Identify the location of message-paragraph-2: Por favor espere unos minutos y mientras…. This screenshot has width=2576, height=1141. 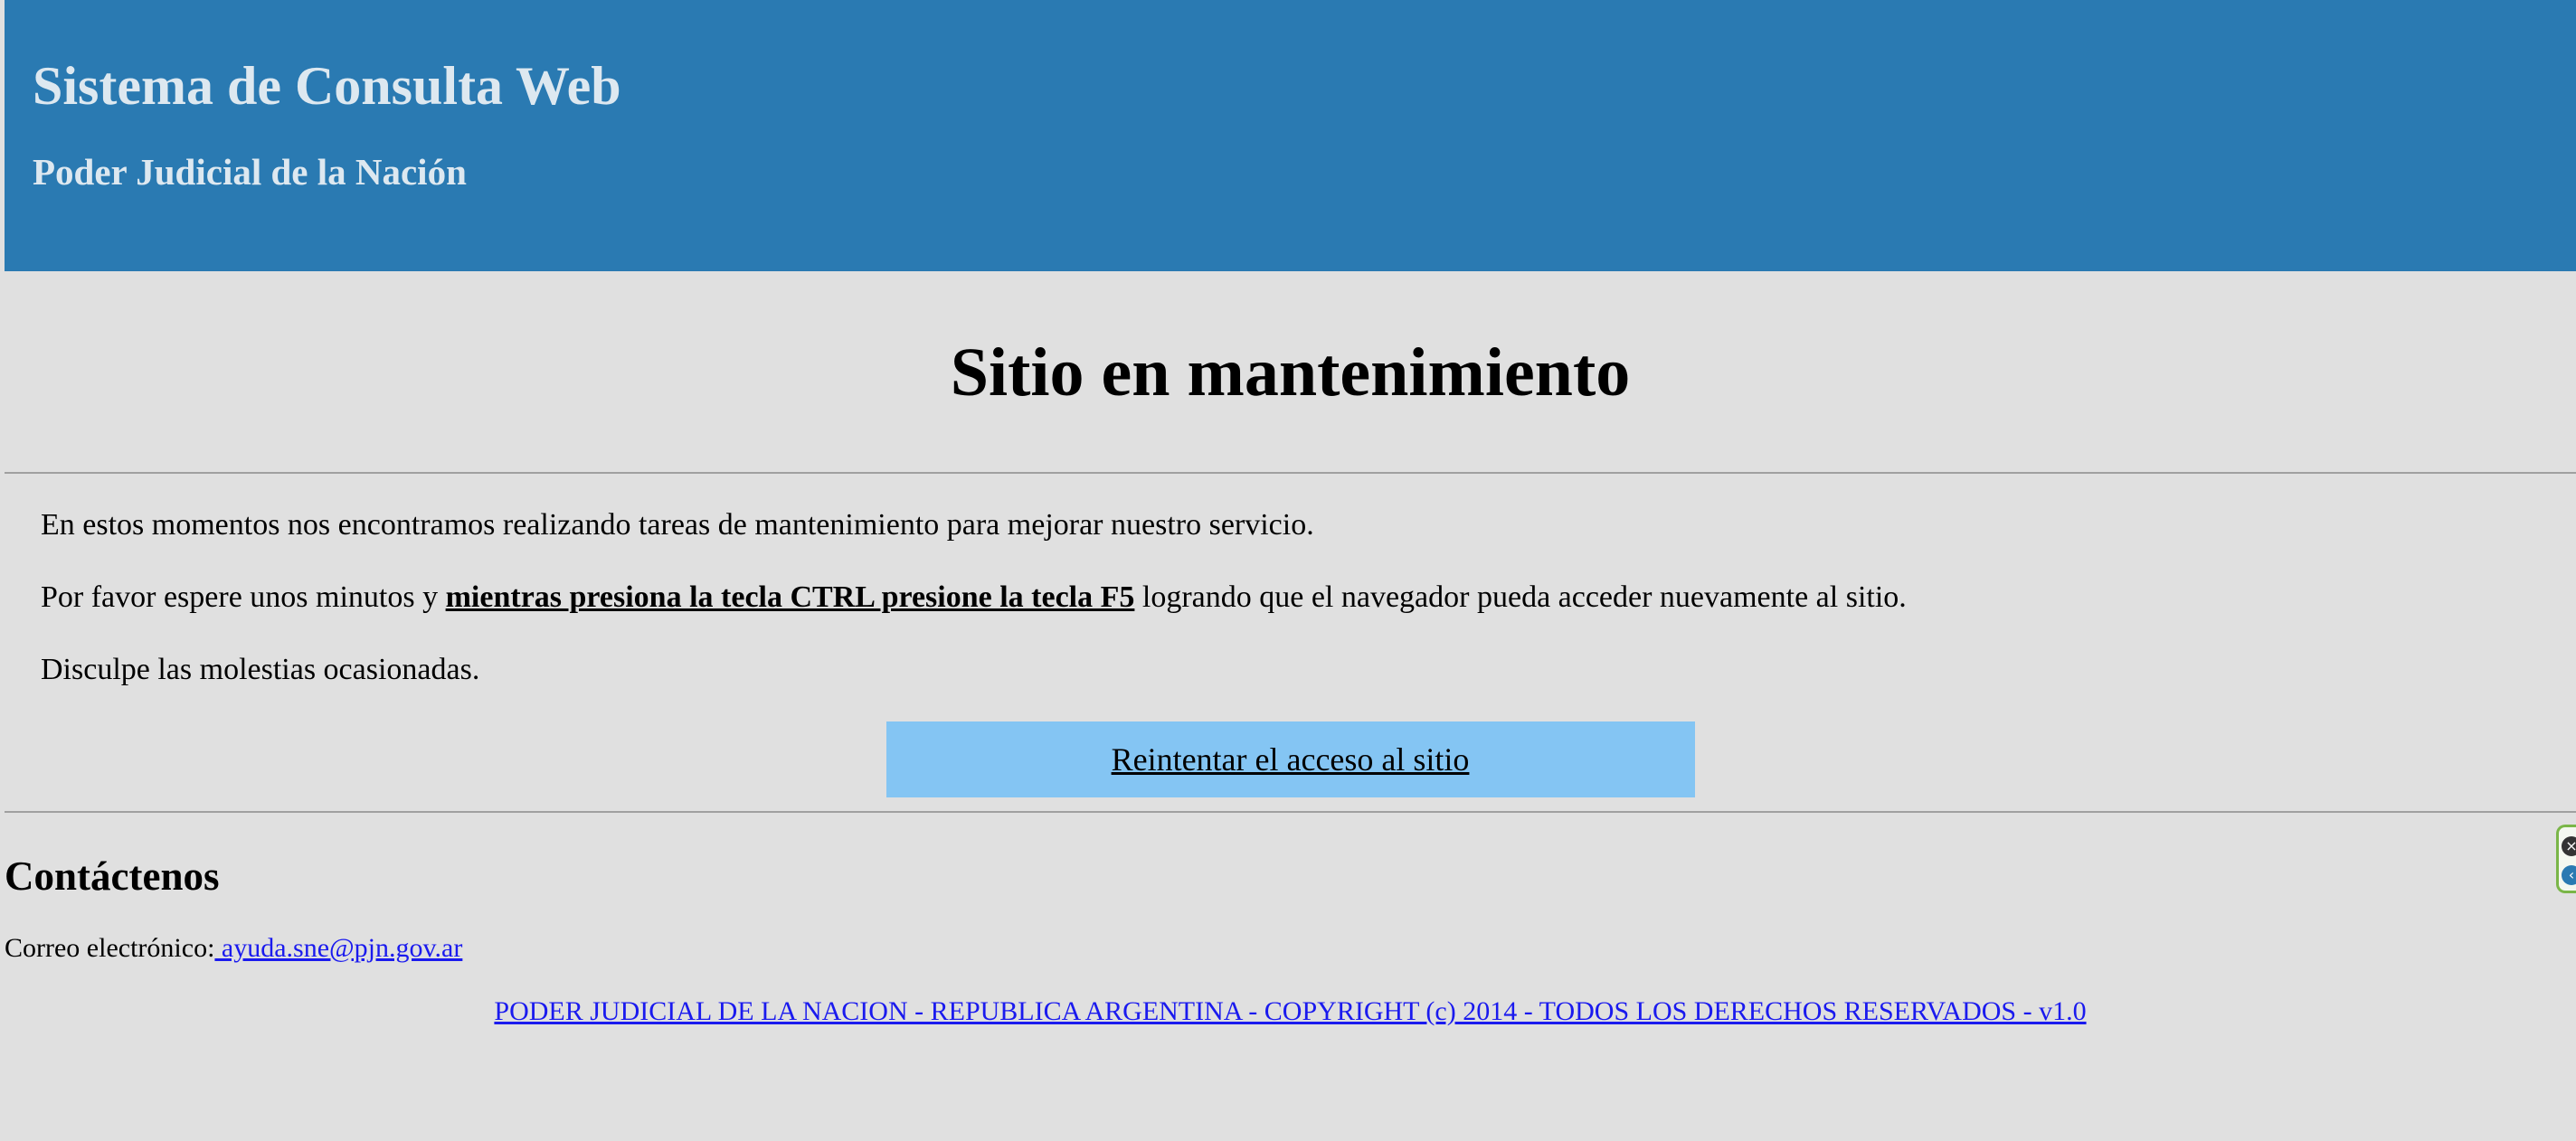
(1309, 597).